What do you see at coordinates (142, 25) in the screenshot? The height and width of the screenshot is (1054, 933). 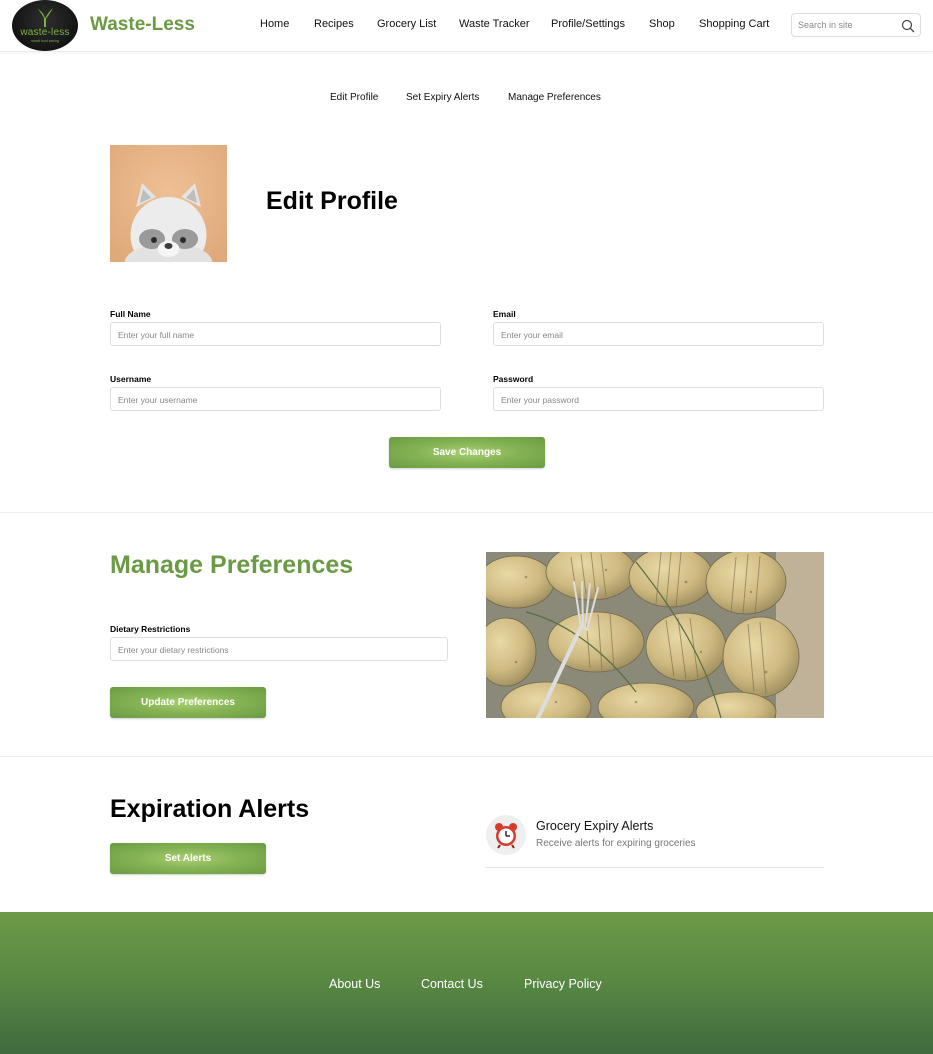 I see `brand-name: Waste-Less` at bounding box center [142, 25].